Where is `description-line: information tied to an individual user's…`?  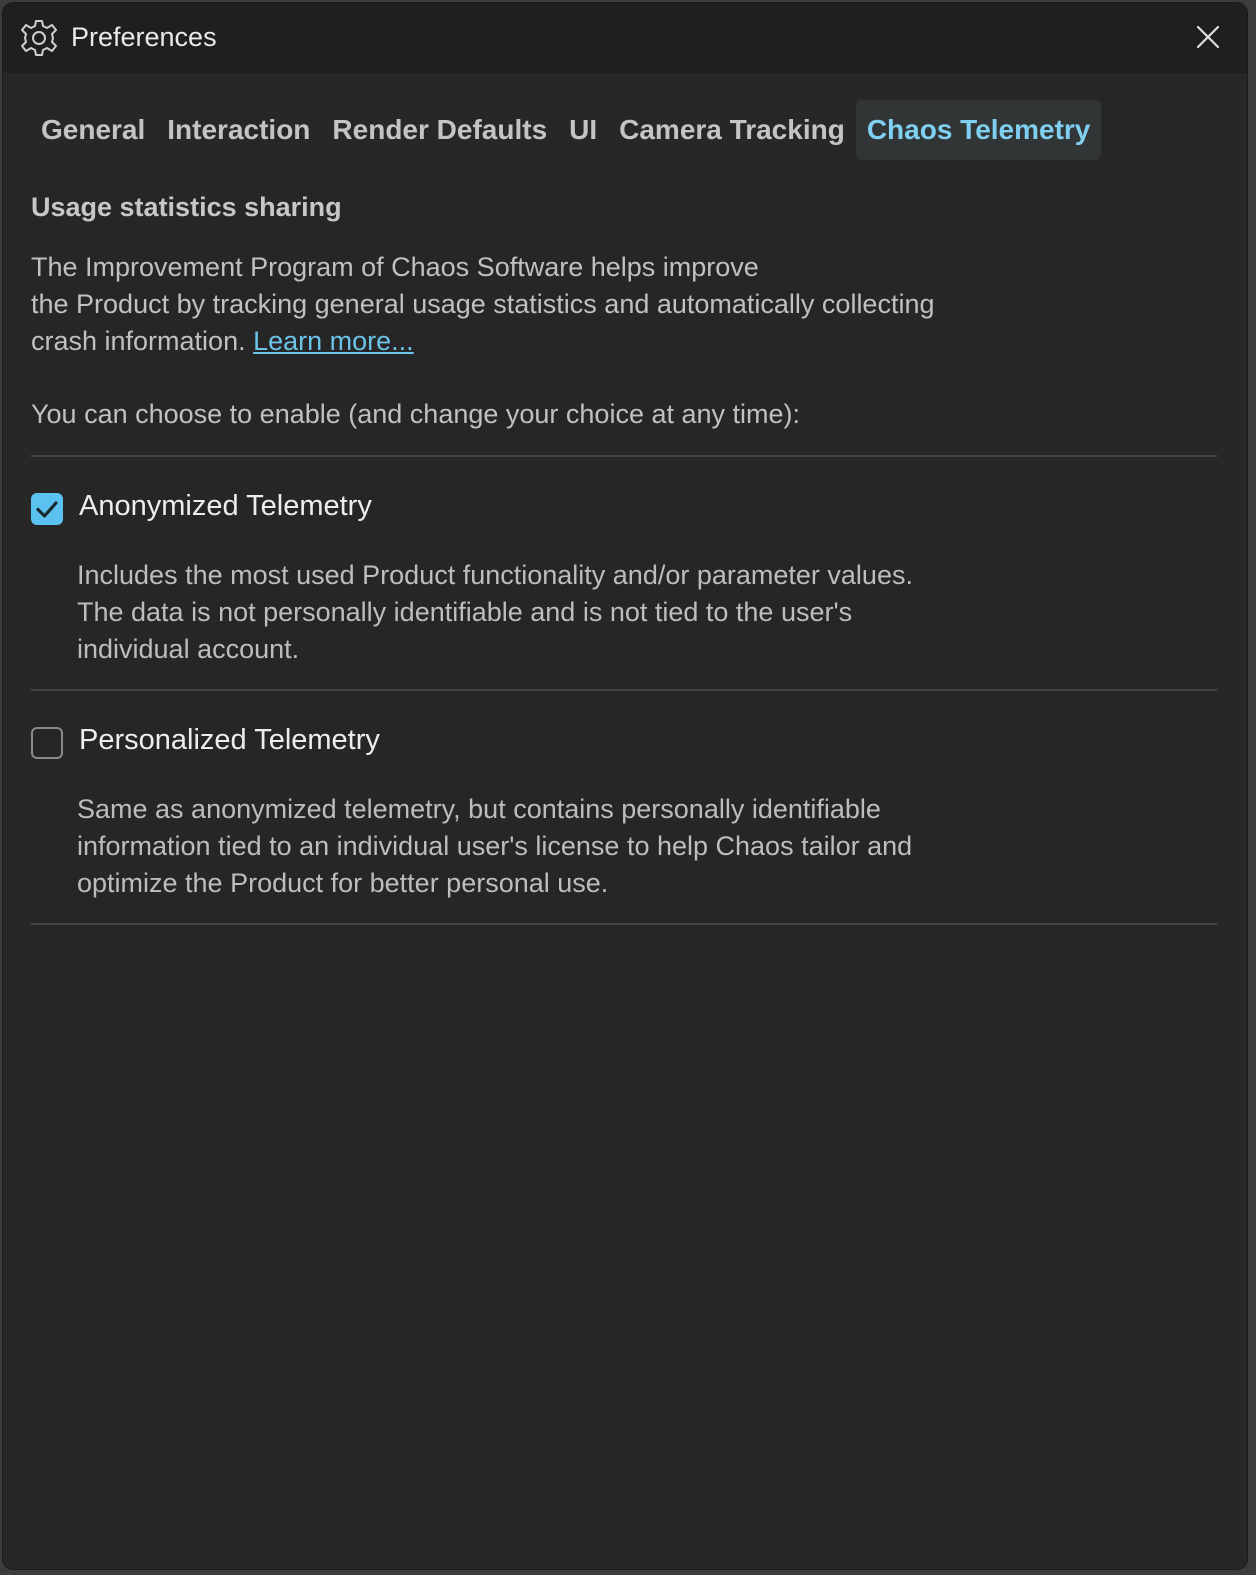
description-line: information tied to an individual user's… is located at coordinates (495, 846).